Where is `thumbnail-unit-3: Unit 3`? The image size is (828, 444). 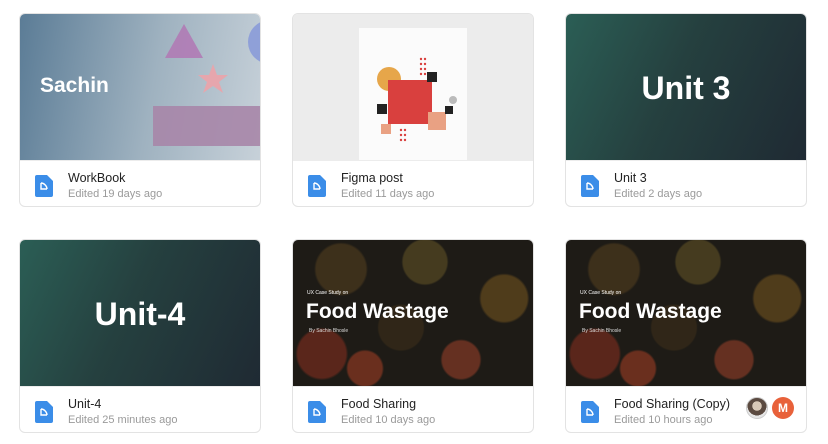
thumbnail-unit-3: Unit 3 is located at coordinates (686, 87).